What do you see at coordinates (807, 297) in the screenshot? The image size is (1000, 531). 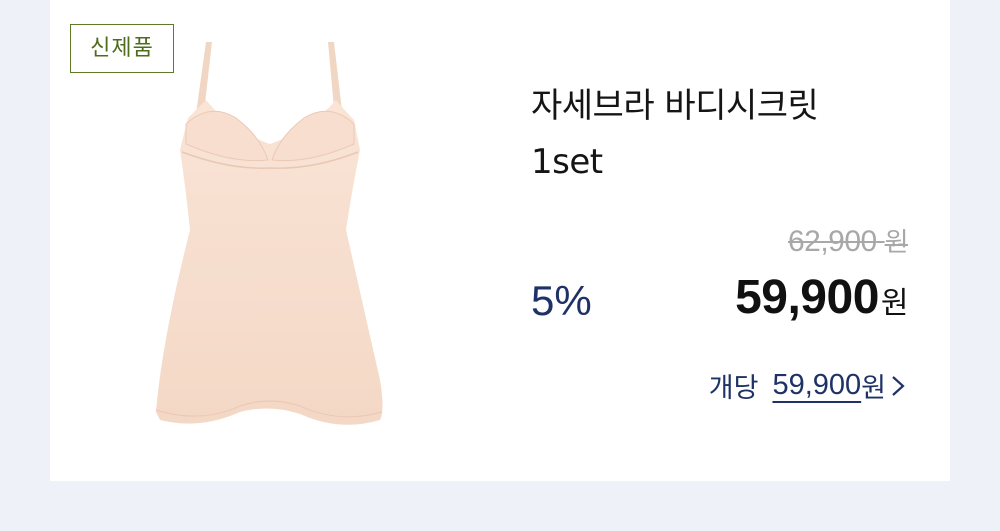 I see `sale-price-value: 59,900` at bounding box center [807, 297].